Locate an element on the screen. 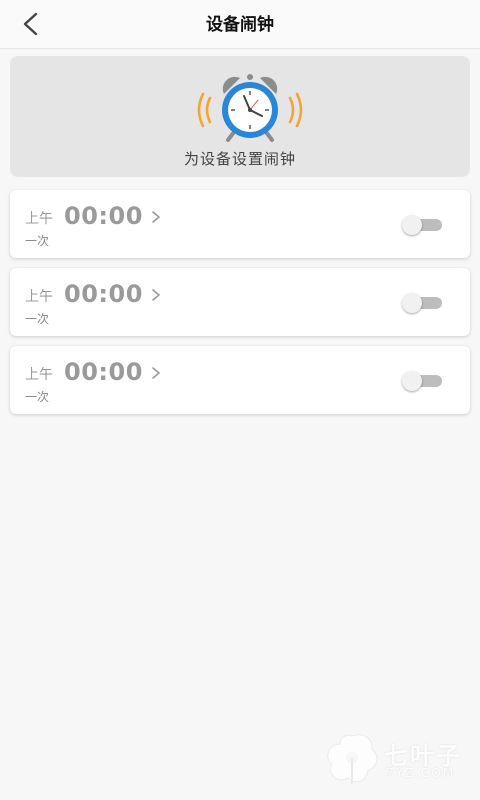 The image size is (480, 800). leaf-logo-icon is located at coordinates (352, 759).